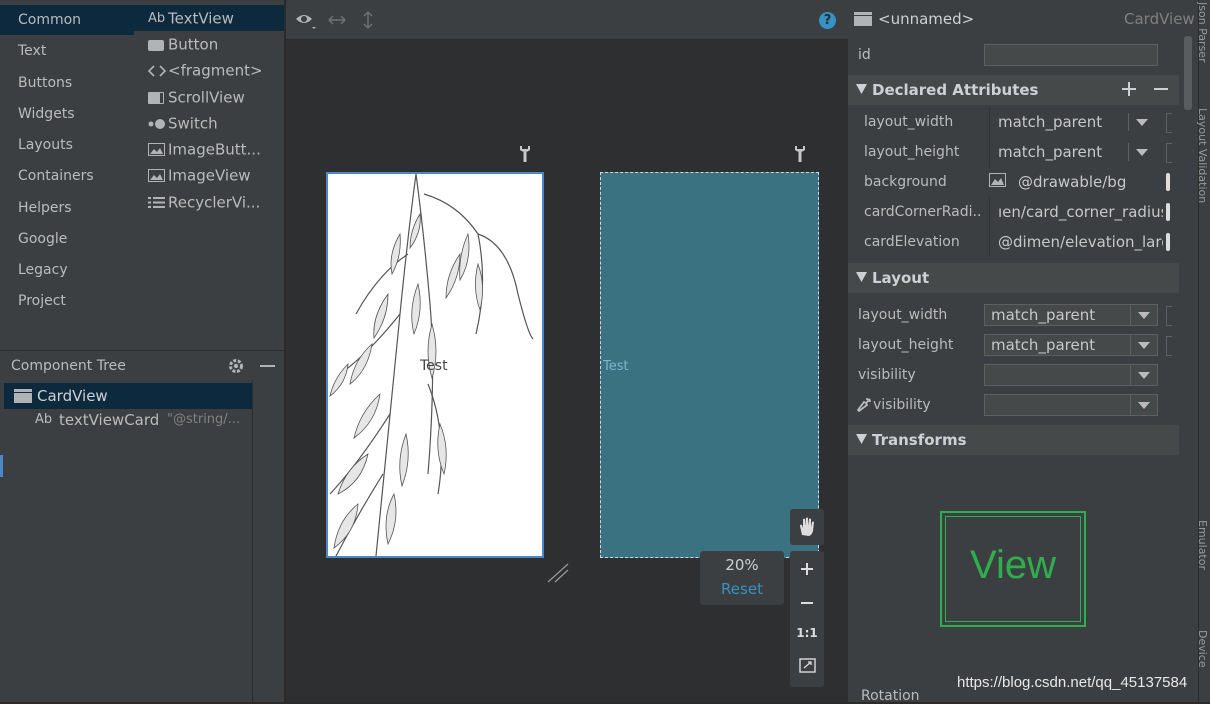 The image size is (1210, 704). Describe the element at coordinates (142, 365) in the screenshot. I see `component-tree-header: Component Tree` at that location.